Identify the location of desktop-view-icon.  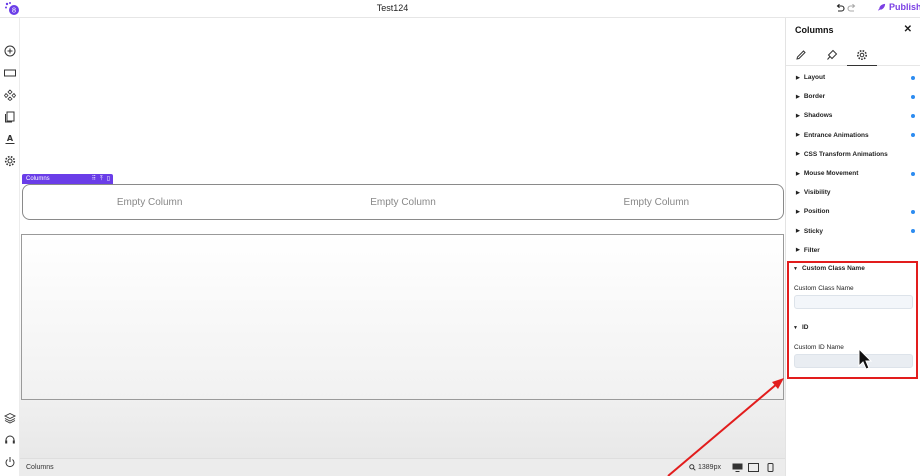
(737, 467).